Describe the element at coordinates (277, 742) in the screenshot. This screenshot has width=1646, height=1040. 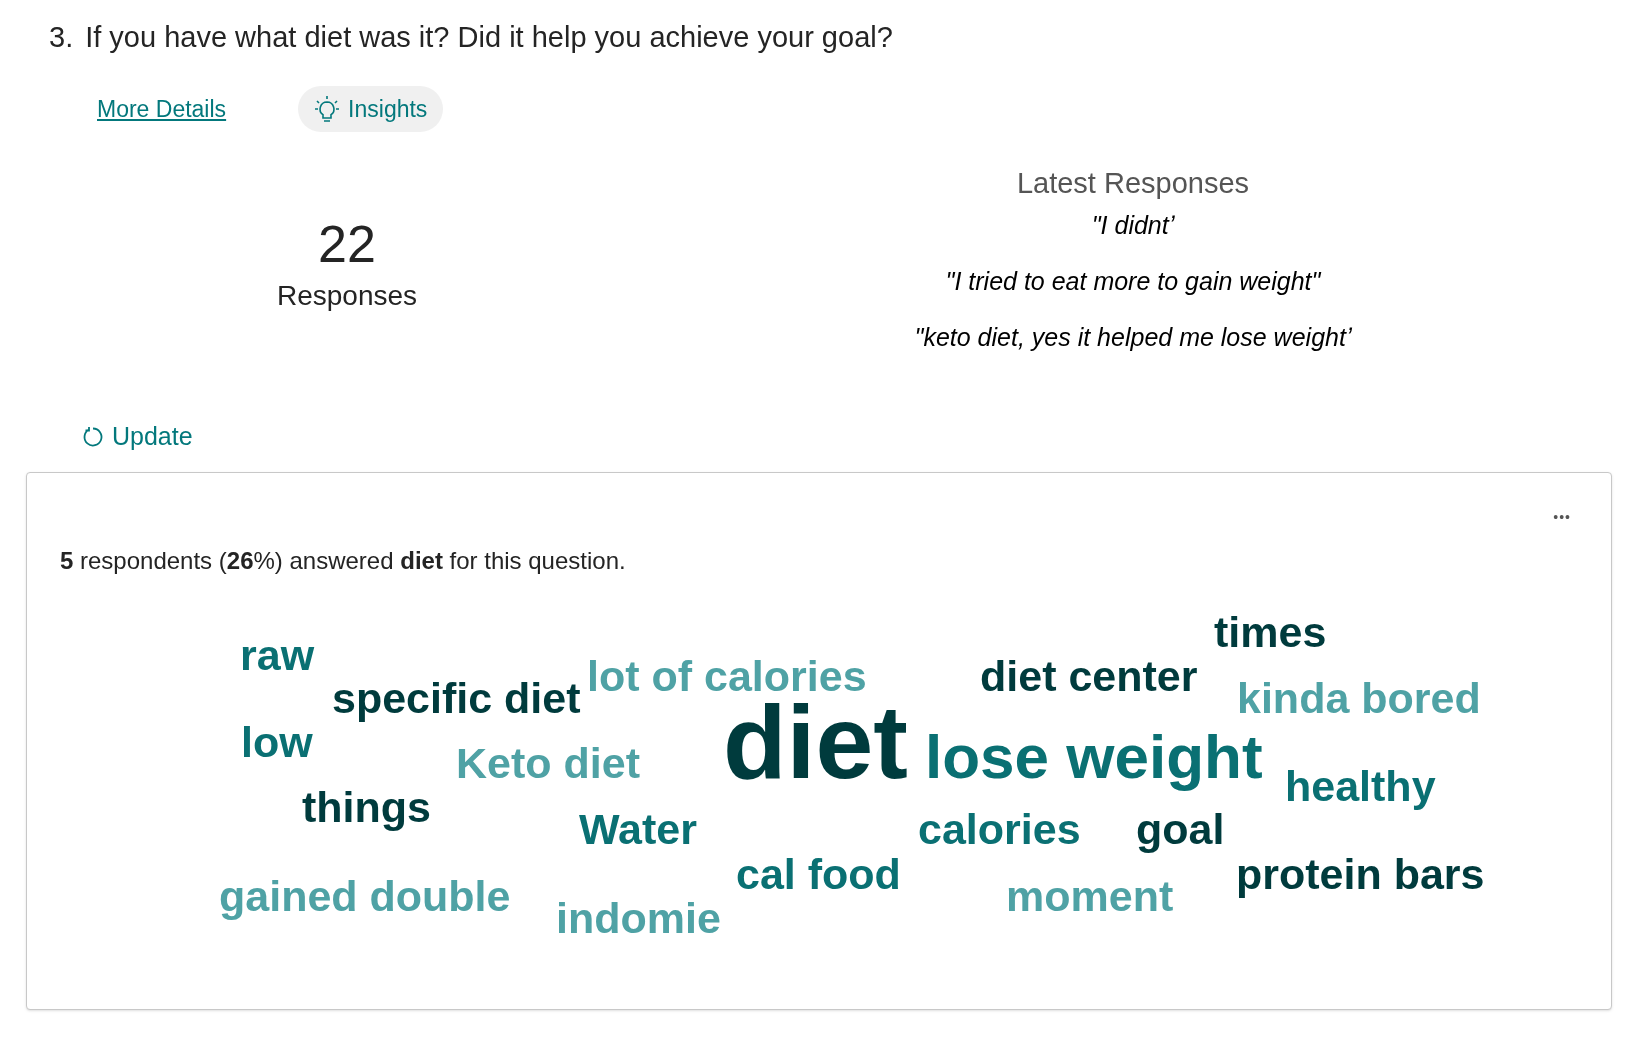
I see `cloud-word: low` at that location.